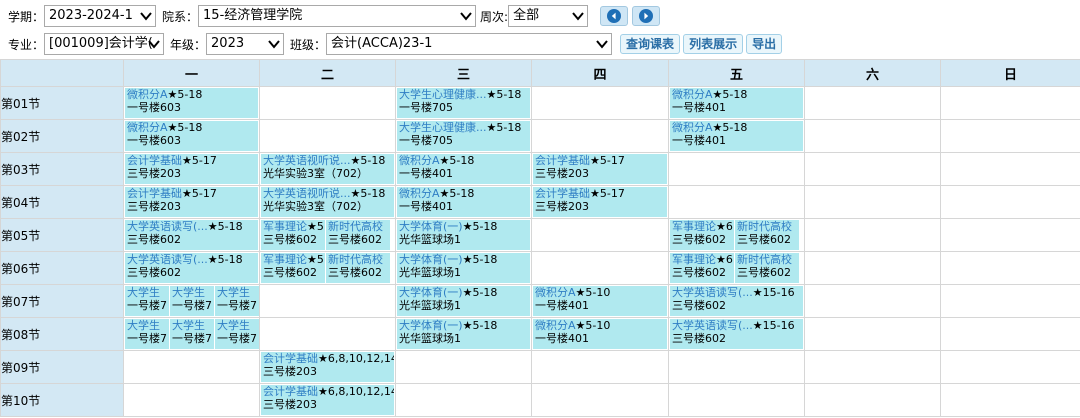  Describe the element at coordinates (100, 16) in the screenshot. I see `term-select: 2023-2024-1` at that location.